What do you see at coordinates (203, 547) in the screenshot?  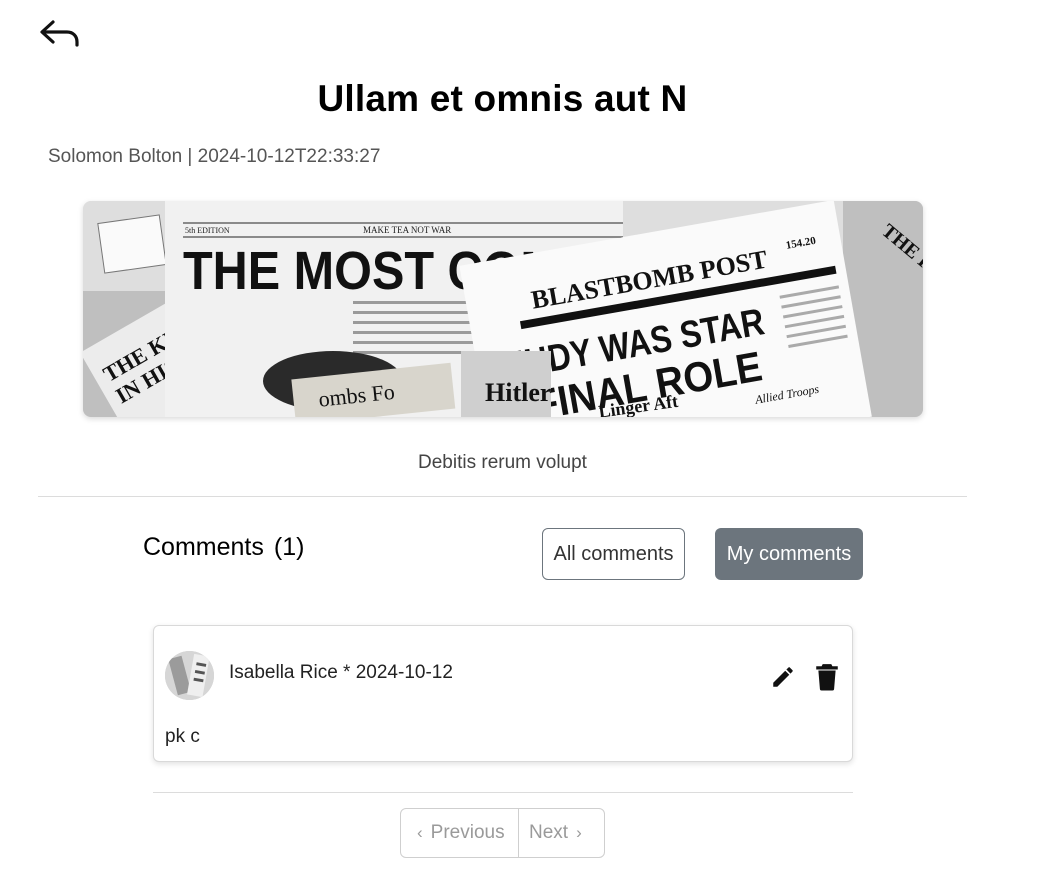 I see `comments-label: Comments` at bounding box center [203, 547].